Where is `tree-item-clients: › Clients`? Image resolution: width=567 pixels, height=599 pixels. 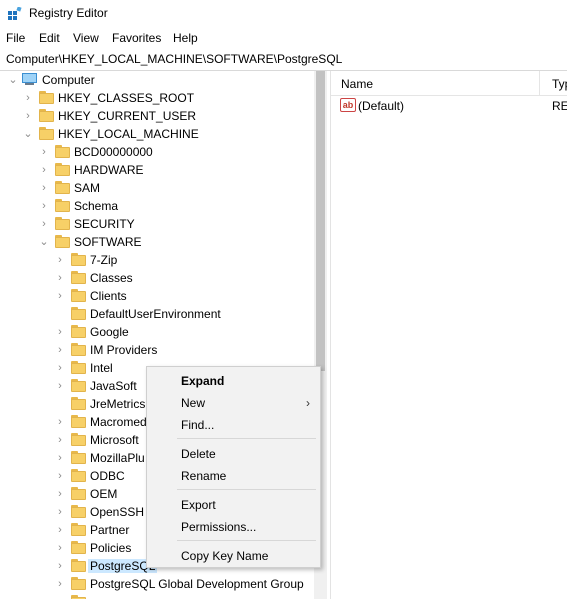
tree-item-clients: › Clients is located at coordinates (157, 296).